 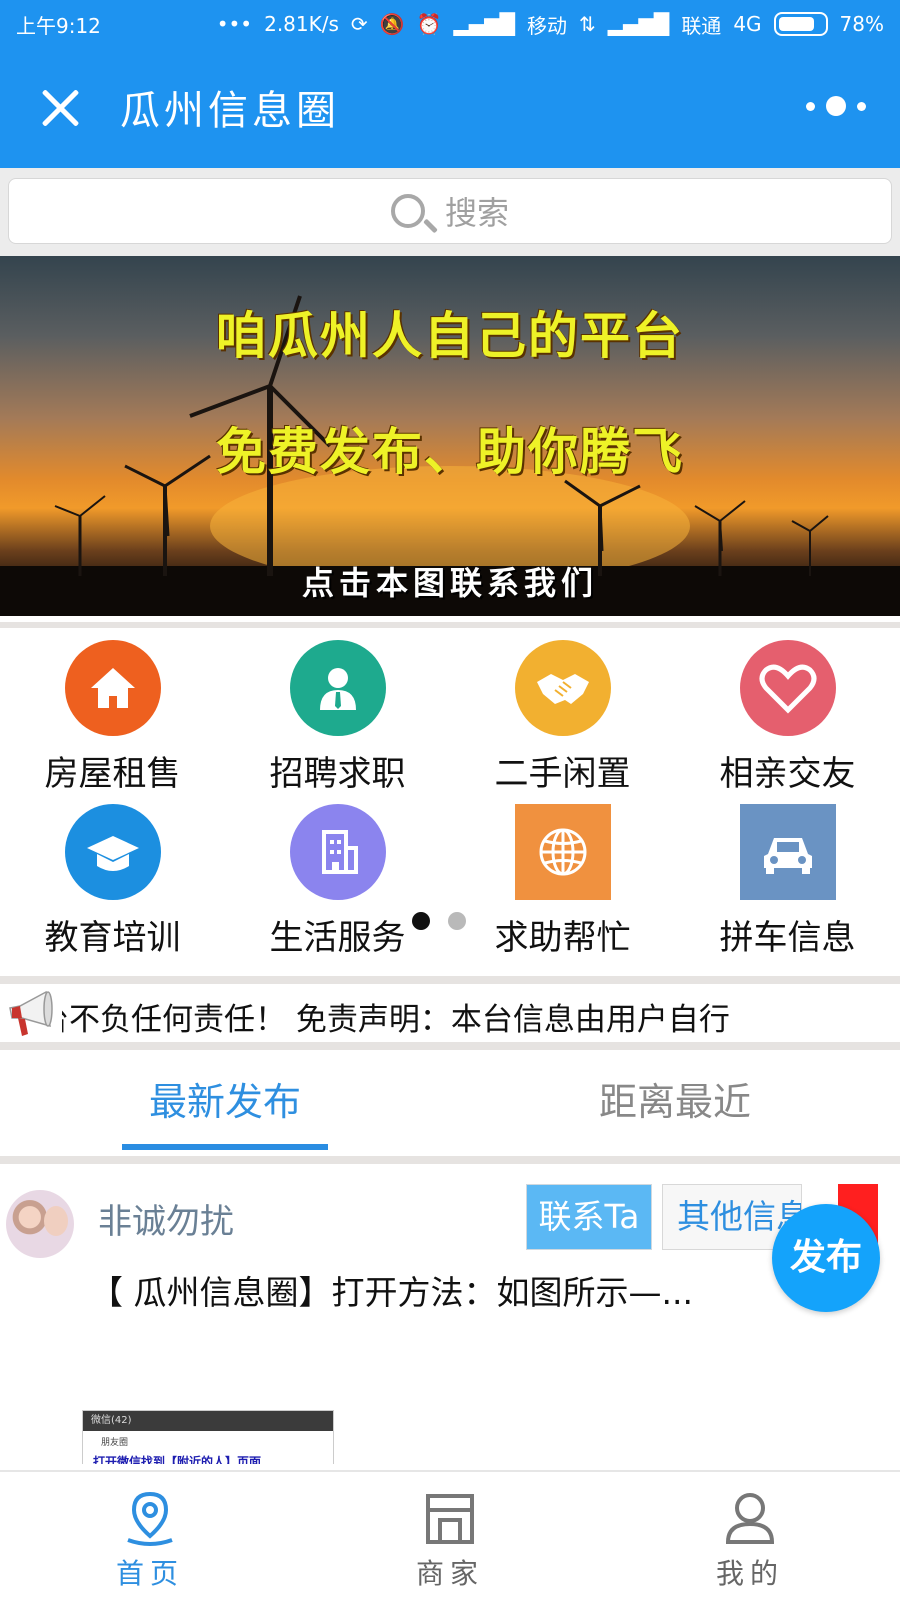 I want to click on active-tab-indicator, so click(x=225, y=1147).